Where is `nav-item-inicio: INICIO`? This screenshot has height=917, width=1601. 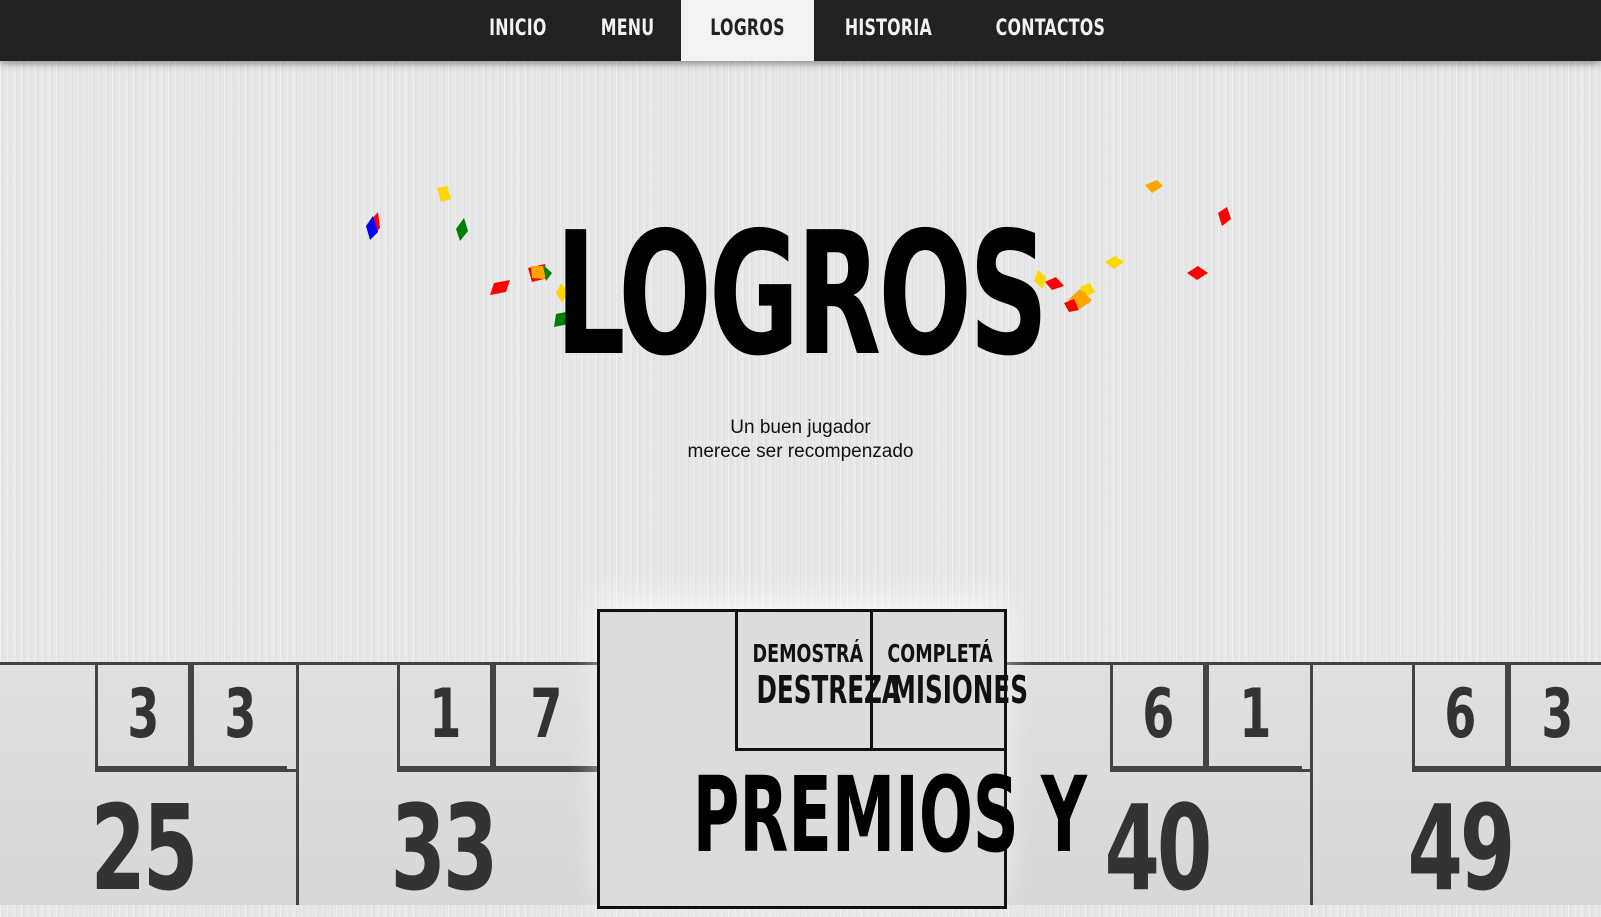
nav-item-inicio: INICIO is located at coordinates (518, 30).